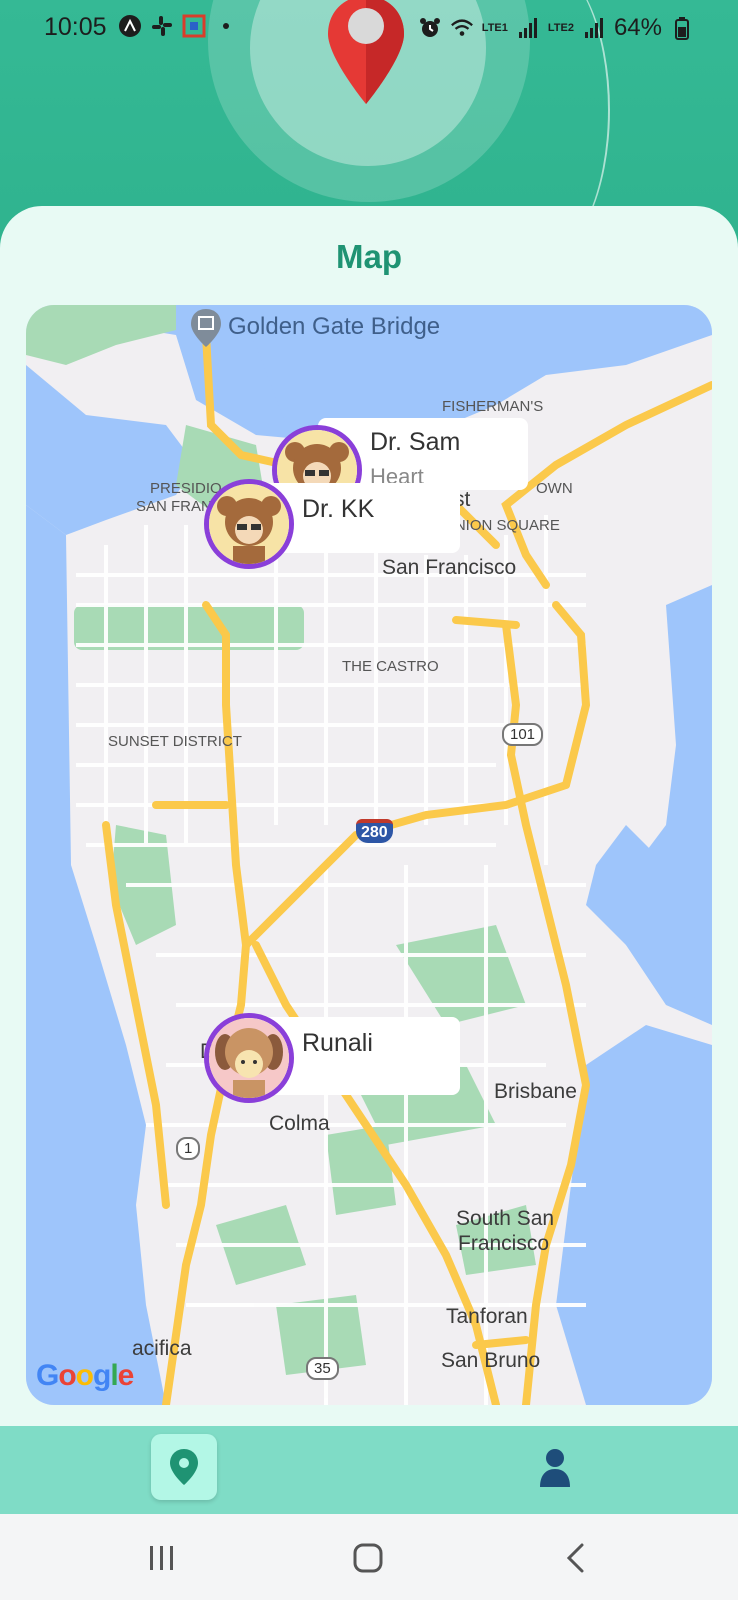  Describe the element at coordinates (637, 27) in the screenshot. I see `battery-percent: 64%` at that location.